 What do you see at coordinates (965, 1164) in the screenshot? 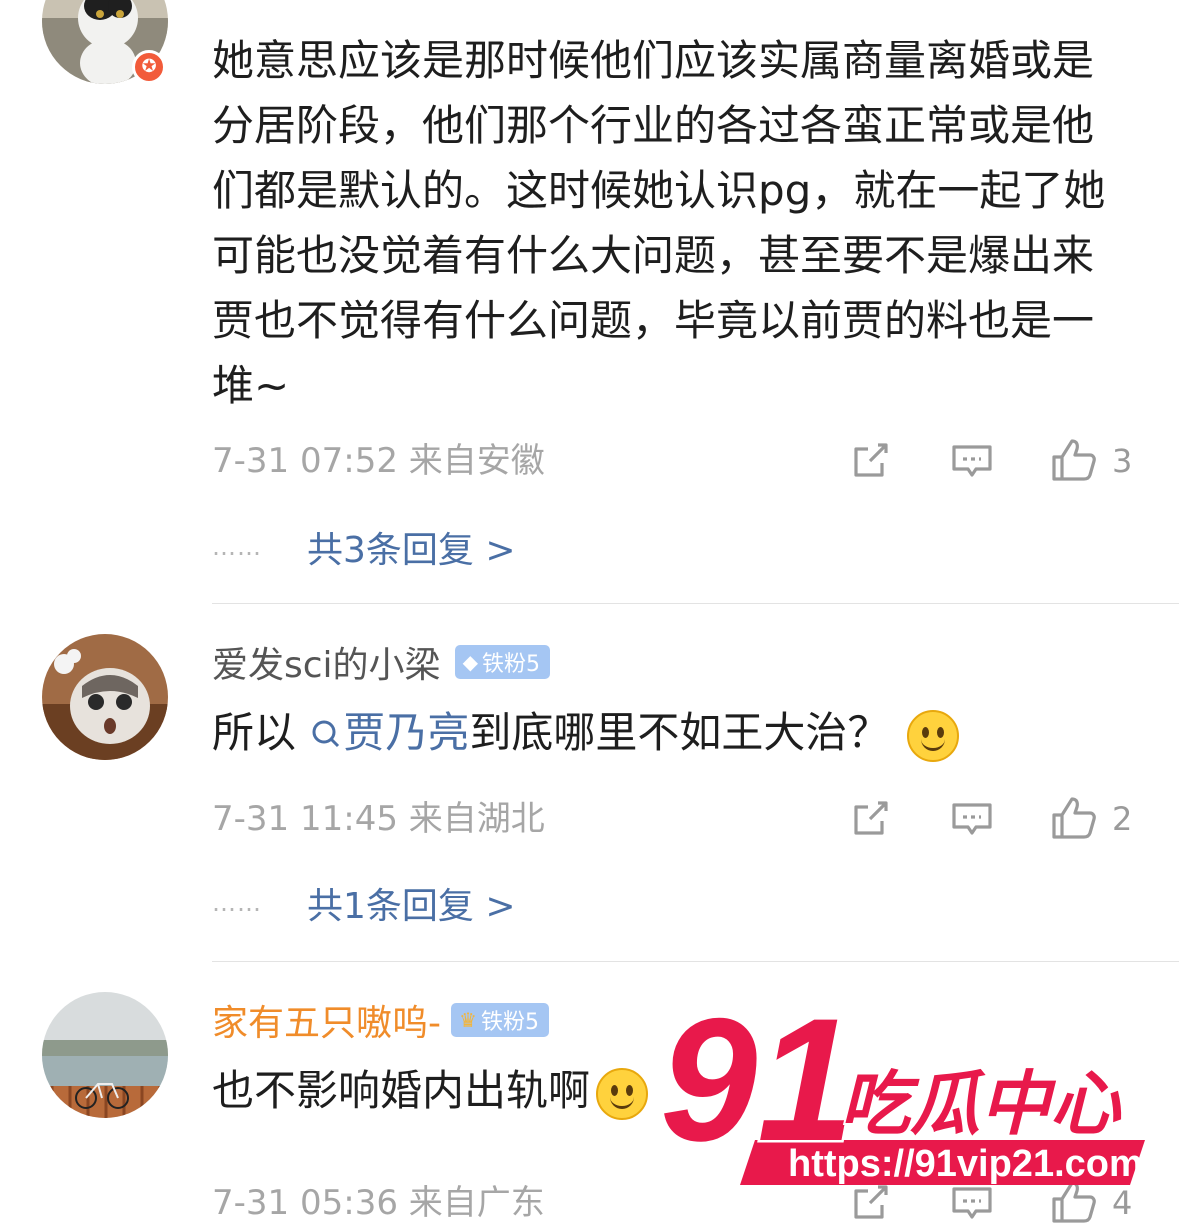
I see `watermark-url: https://91vip21.com` at bounding box center [965, 1164].